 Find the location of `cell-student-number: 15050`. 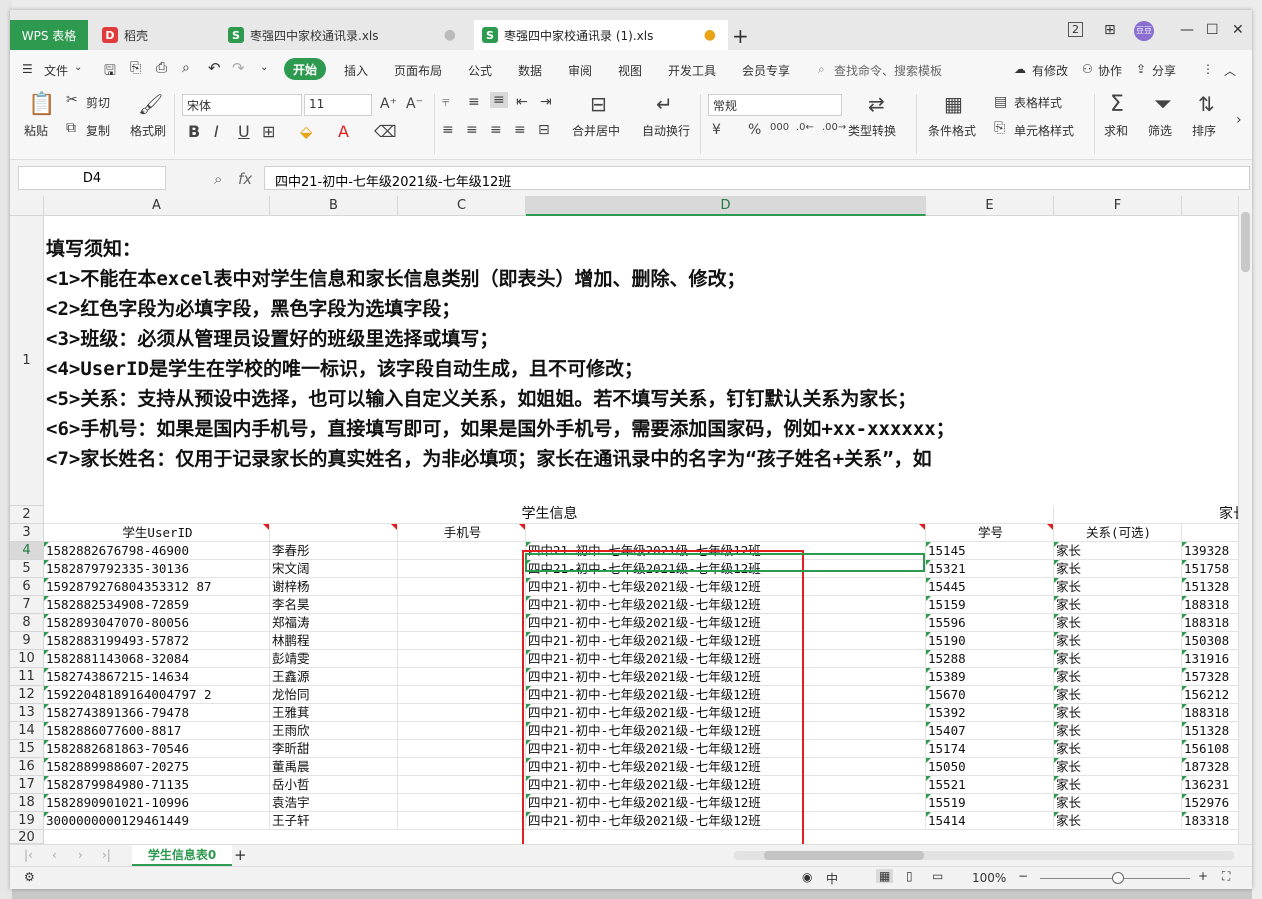

cell-student-number: 15050 is located at coordinates (990, 767).